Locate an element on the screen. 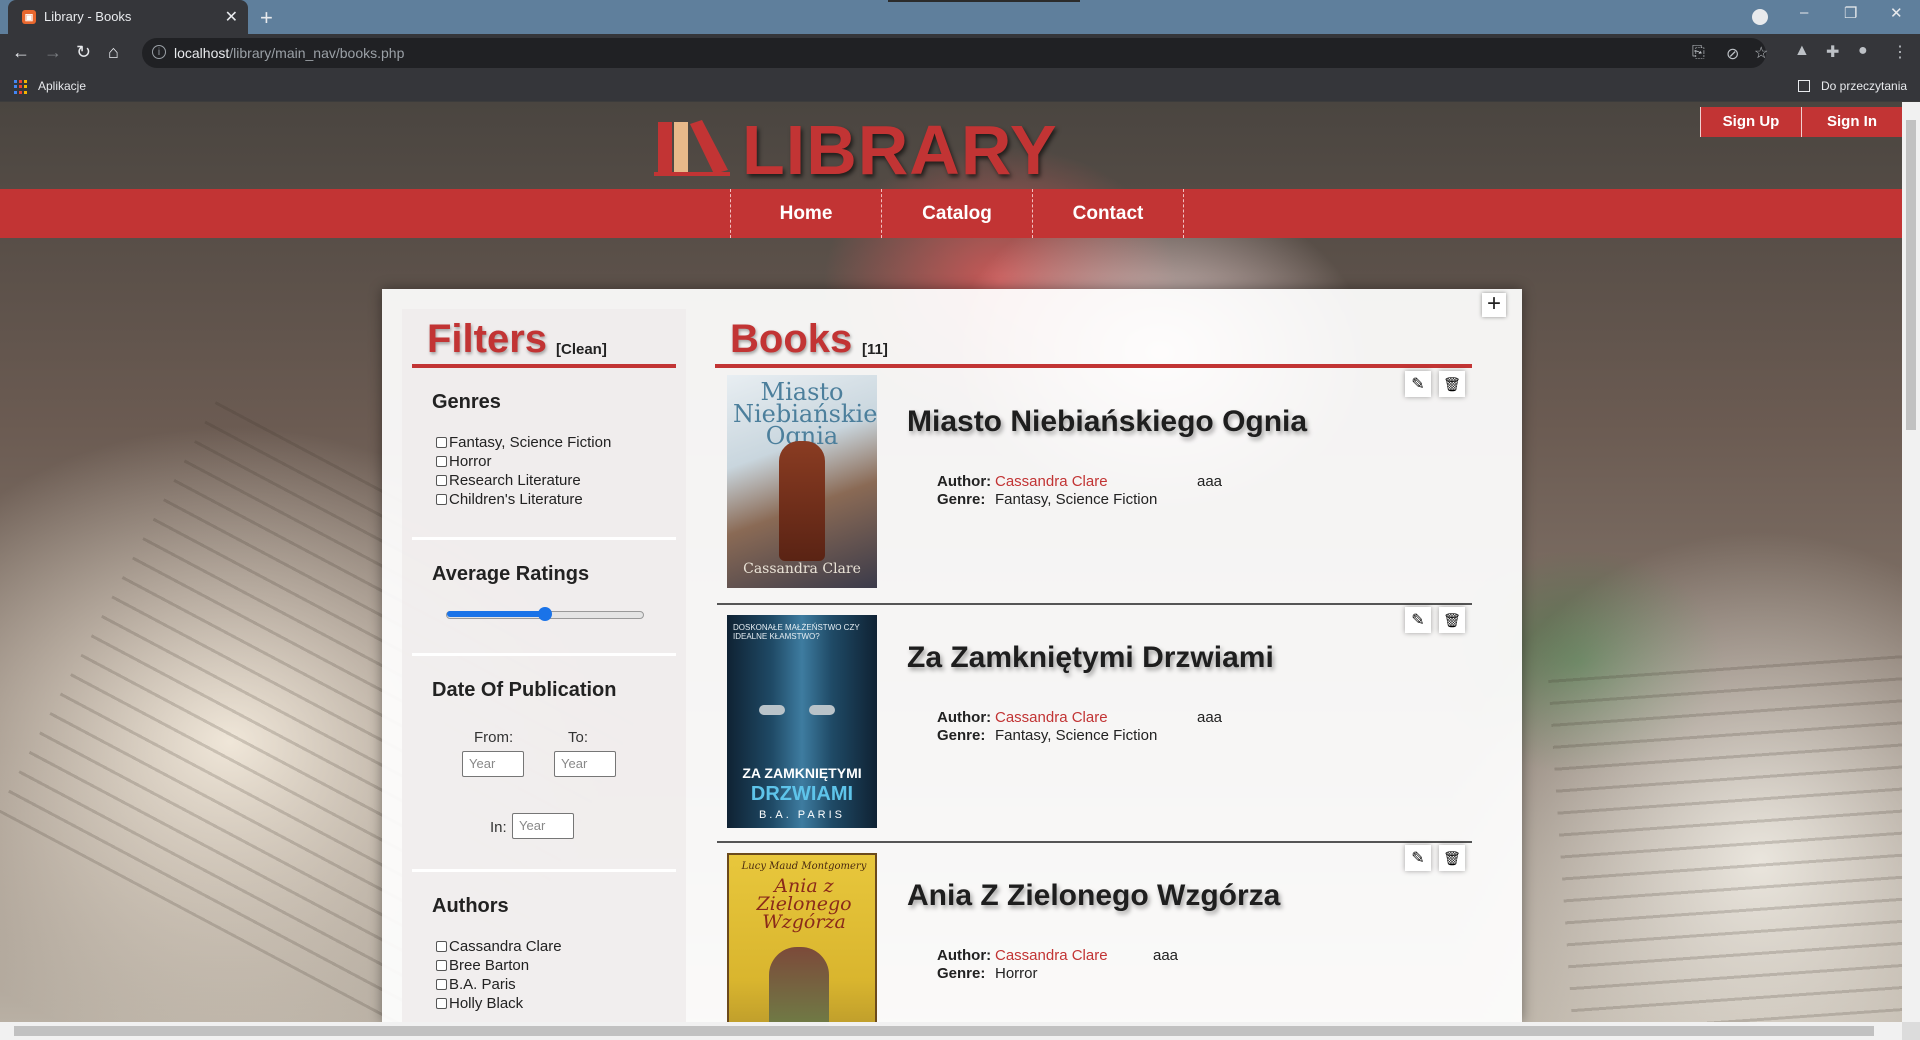 The width and height of the screenshot is (1920, 1040). tab-close-icon: ✕ is located at coordinates (231, 17).